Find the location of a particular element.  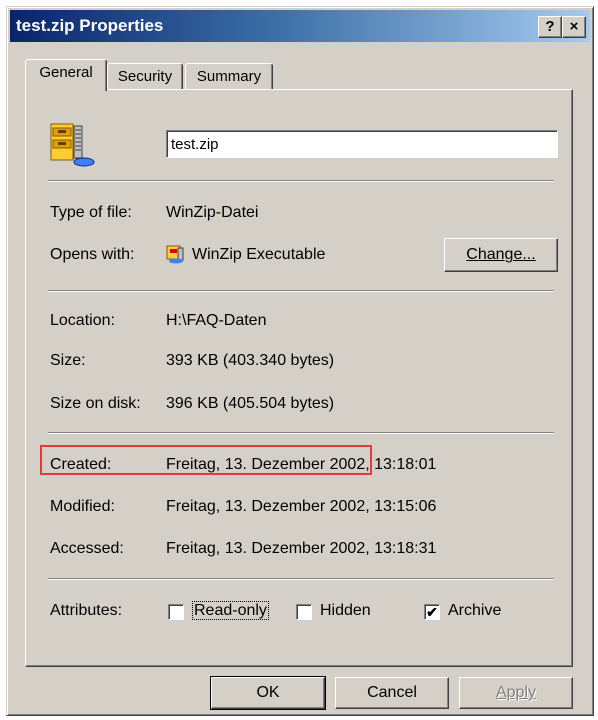

window-title: test.zip Properties is located at coordinates (90, 25).